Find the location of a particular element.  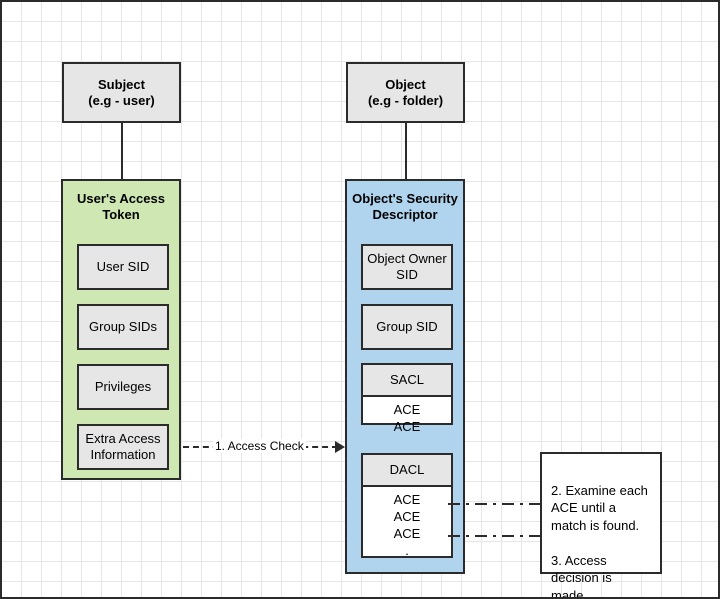

token-item-privileges-label: Privileges is located at coordinates (123, 386).